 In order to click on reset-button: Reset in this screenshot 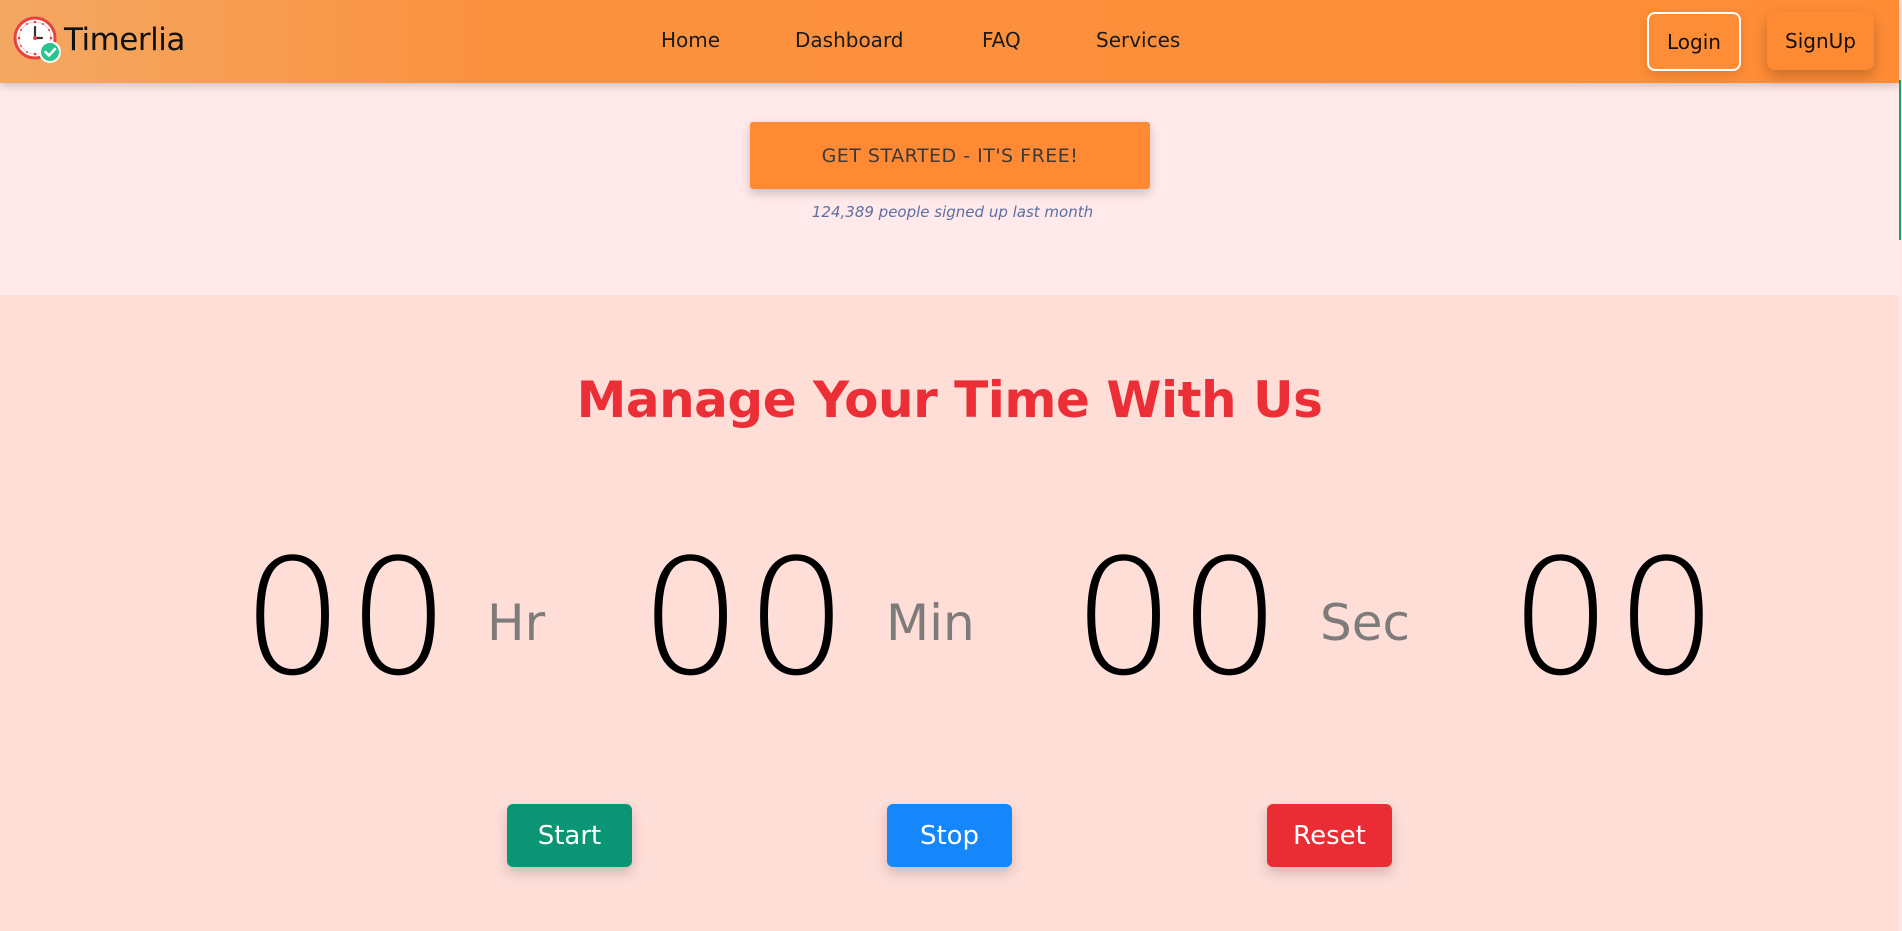, I will do `click(1329, 835)`.